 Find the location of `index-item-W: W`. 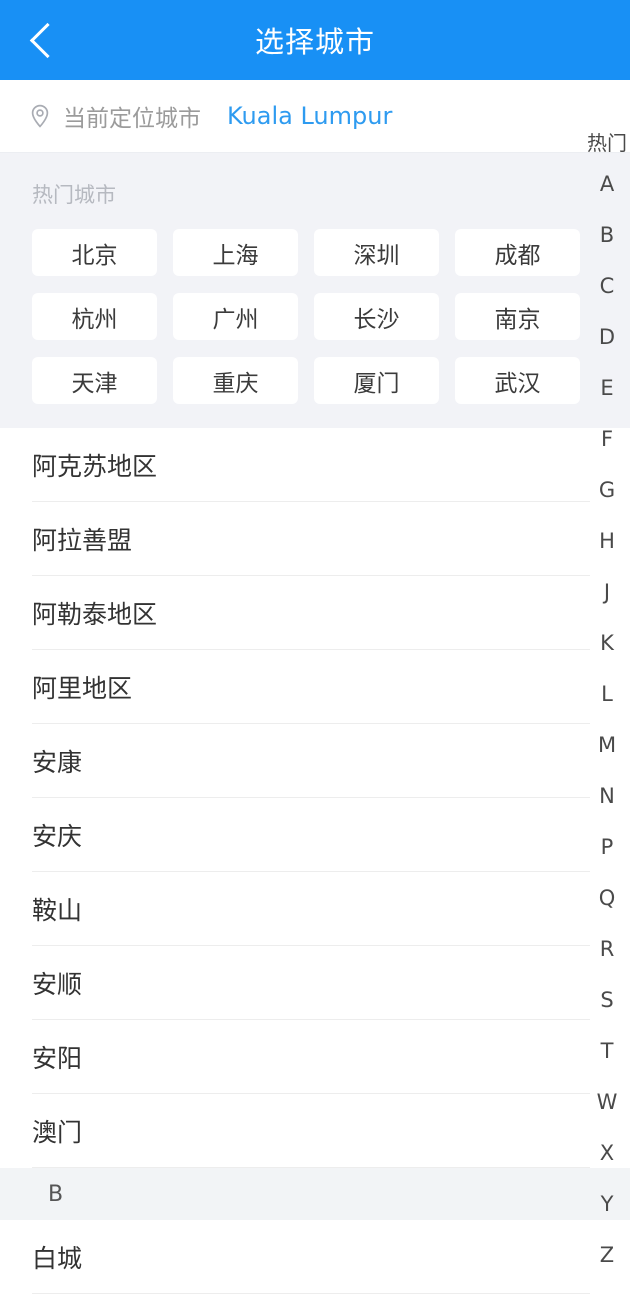

index-item-W: W is located at coordinates (607, 1101).